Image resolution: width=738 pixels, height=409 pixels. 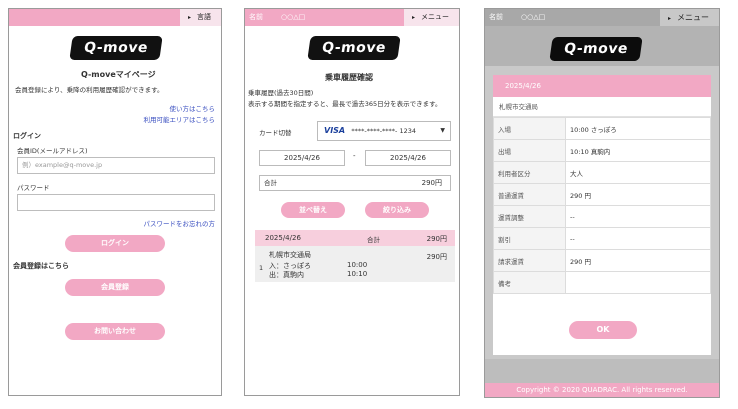 I want to click on card-select: VISA ****-****-****- 1234 ▼, so click(x=384, y=131).